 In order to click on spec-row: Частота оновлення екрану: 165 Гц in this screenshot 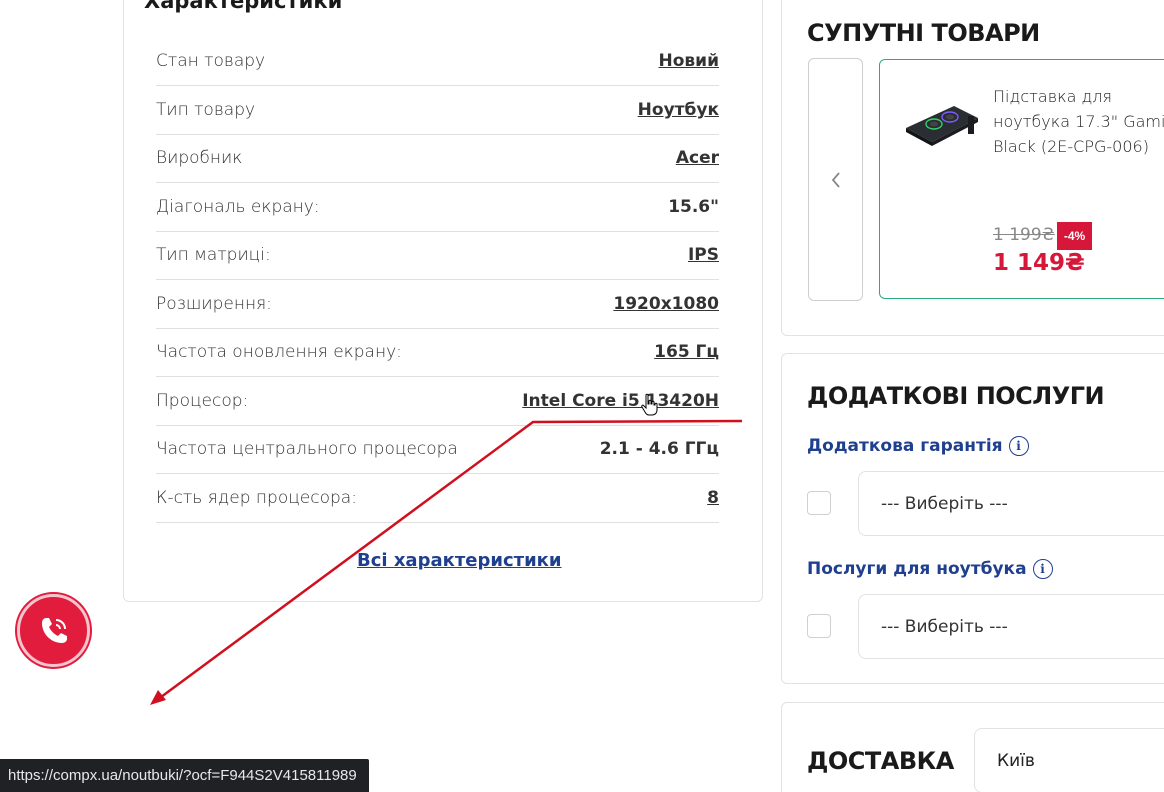, I will do `click(437, 352)`.